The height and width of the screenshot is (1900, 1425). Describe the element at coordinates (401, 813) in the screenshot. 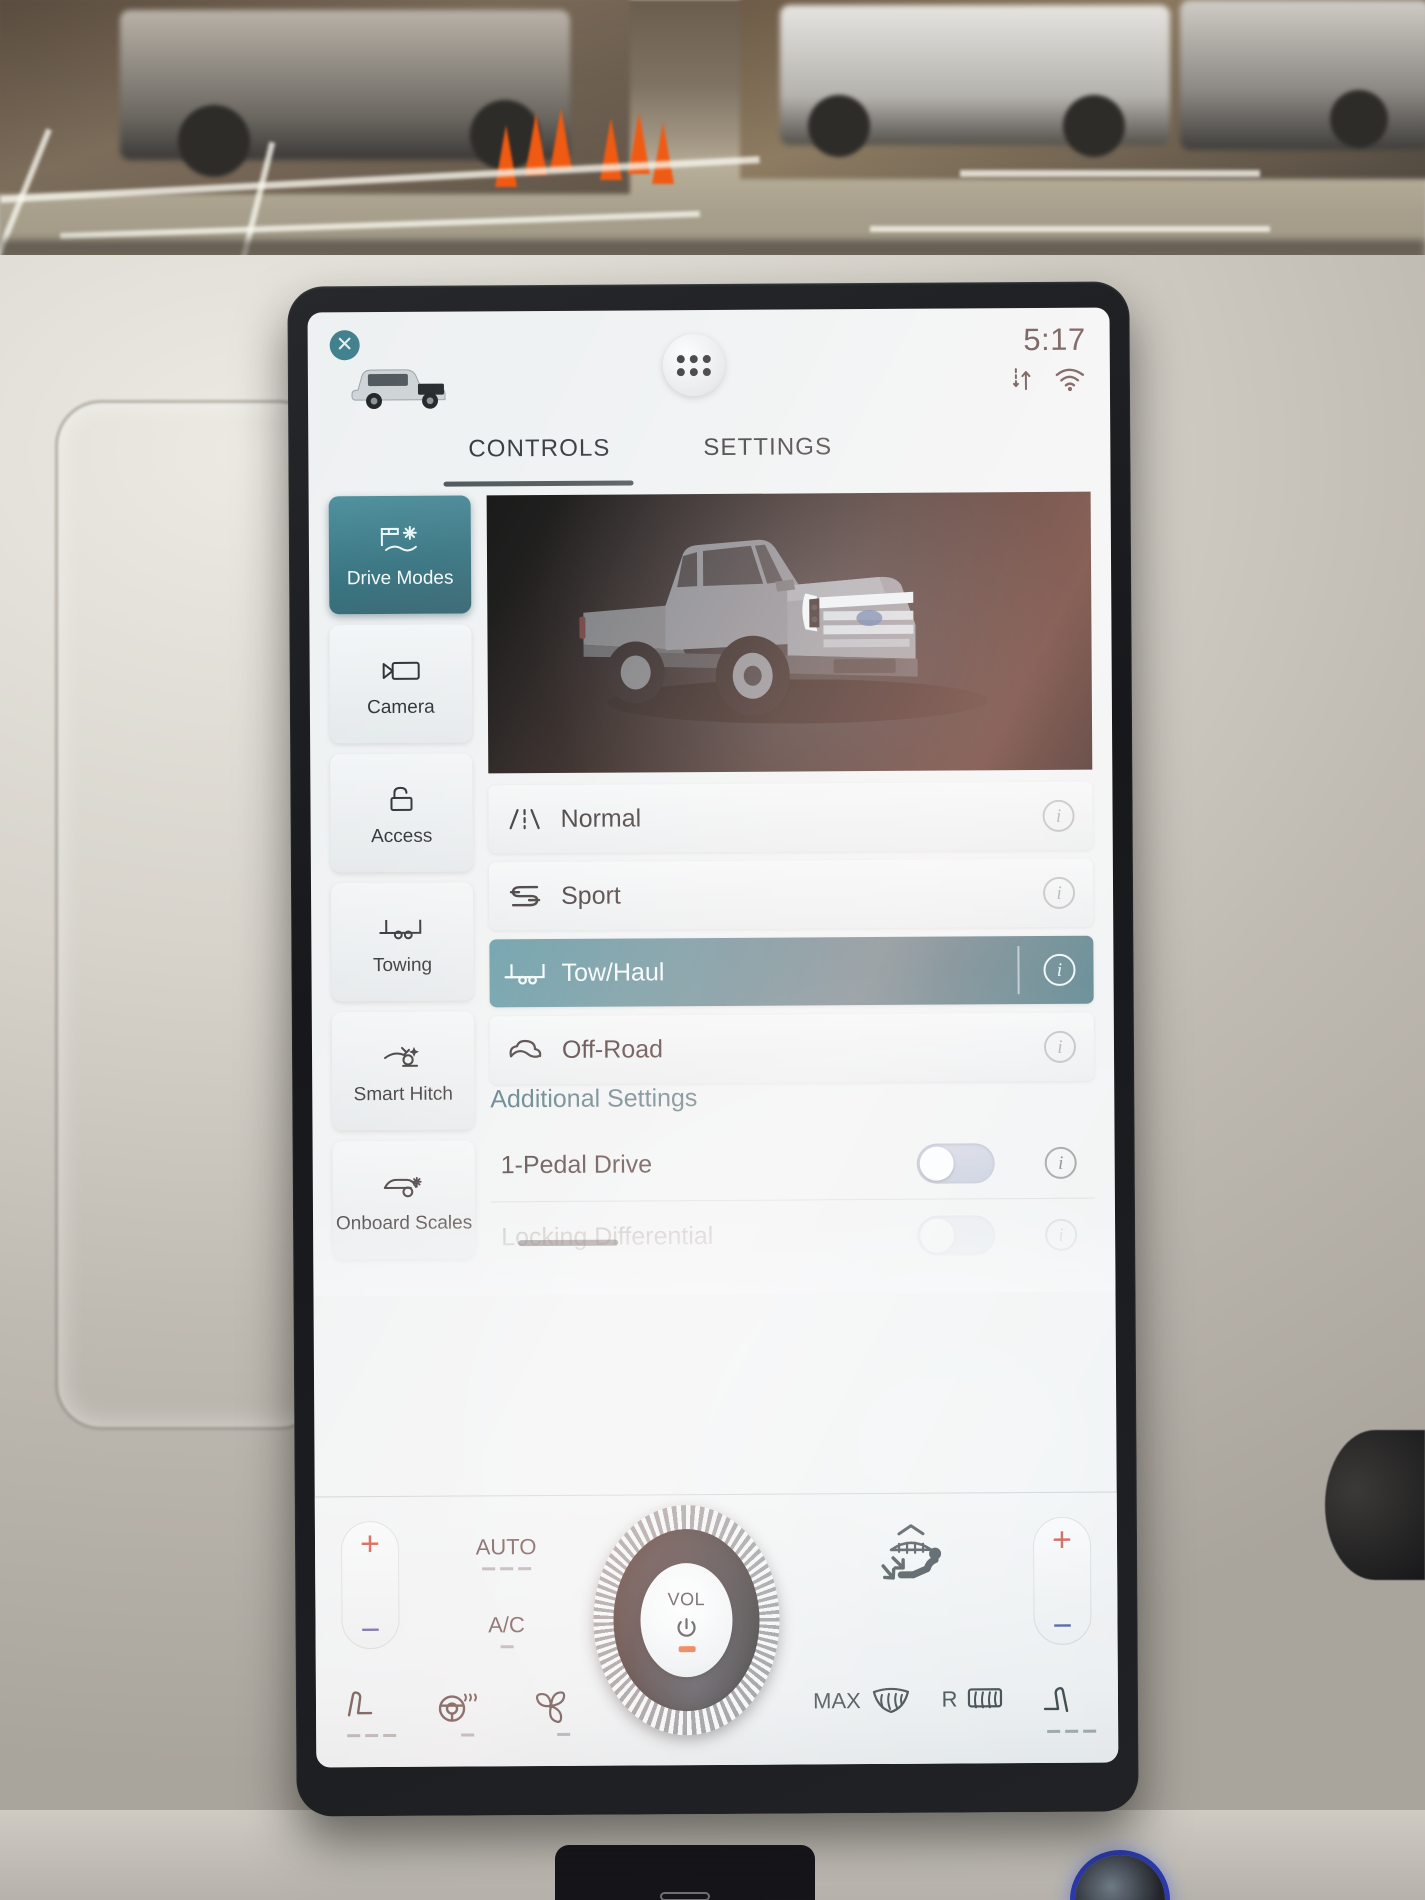

I see `sidebar-item-access: Access` at that location.